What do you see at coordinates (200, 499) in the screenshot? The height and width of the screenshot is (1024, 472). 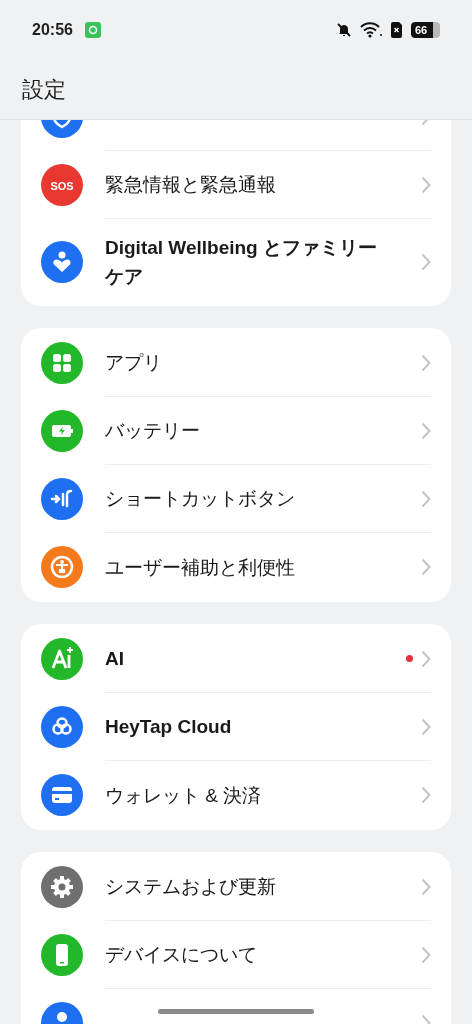 I see `item-label: ショートカットボタン` at bounding box center [200, 499].